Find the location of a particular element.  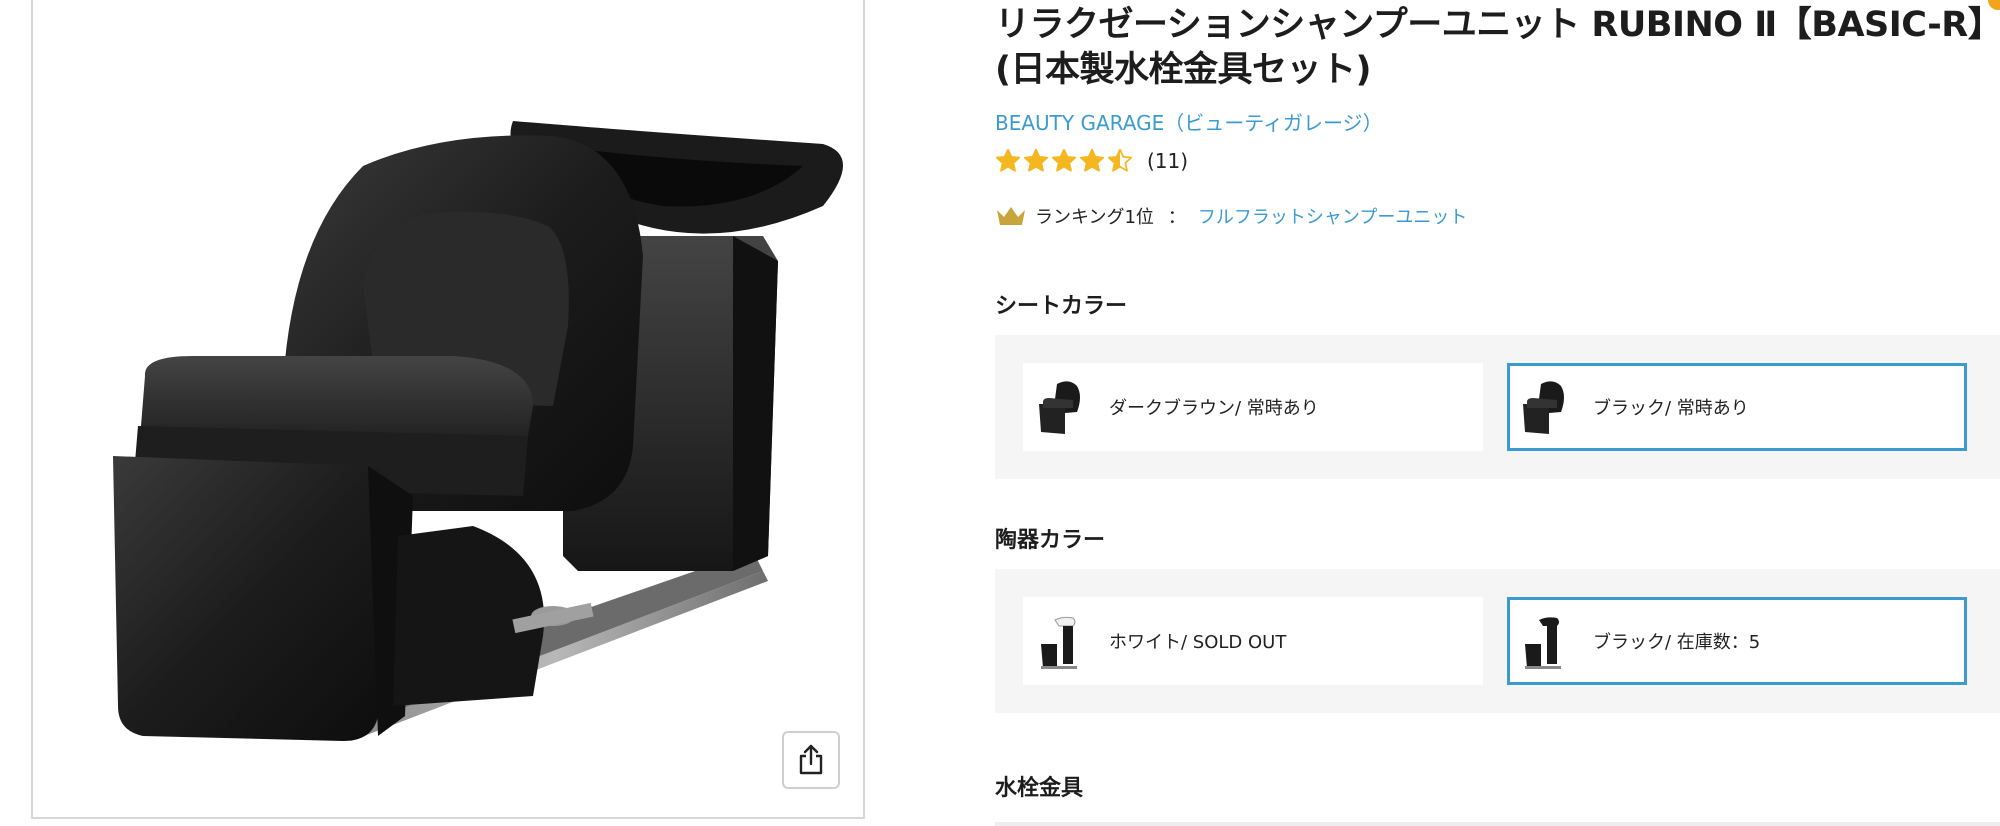

seat-color-option-dark-brown: ダークブラウン/ 常時あり is located at coordinates (1253, 407).